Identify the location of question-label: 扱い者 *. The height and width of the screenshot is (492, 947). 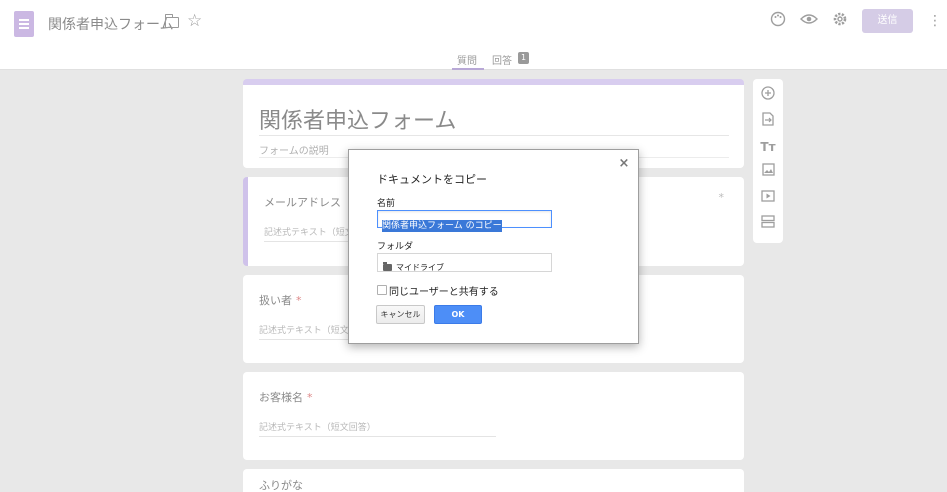
(280, 300).